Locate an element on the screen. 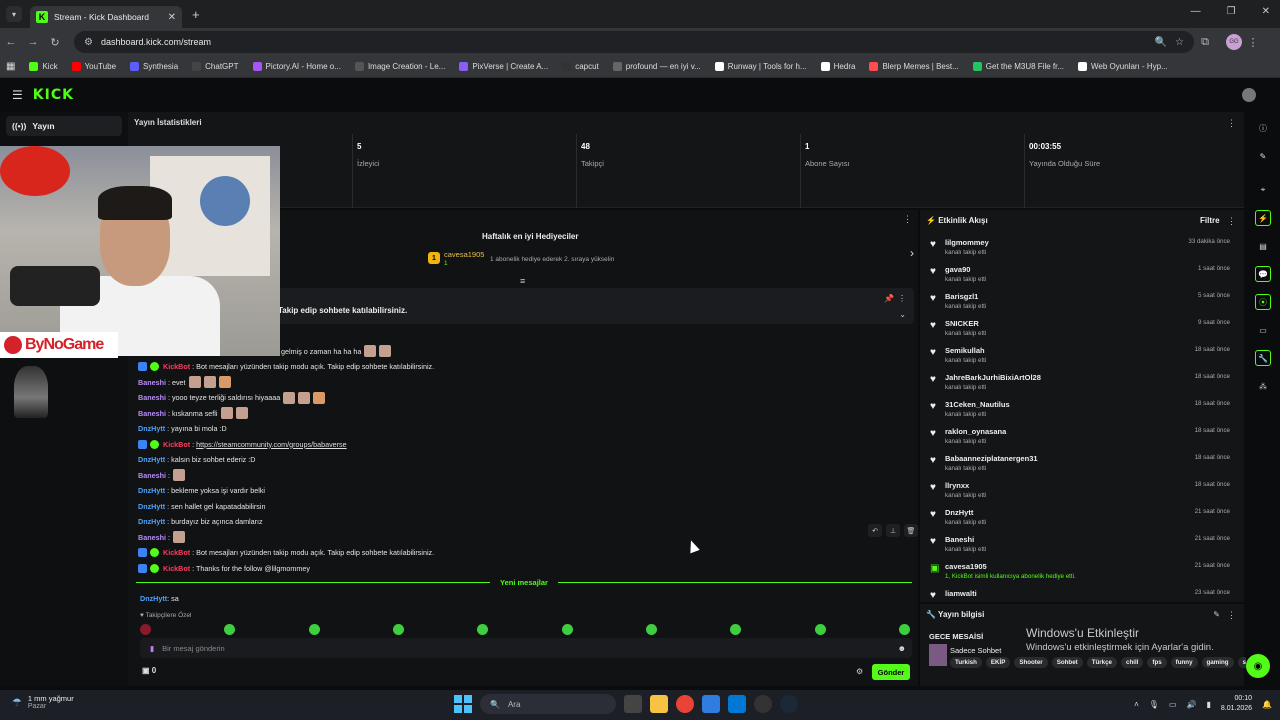  gifter-name: cavesa1905 is located at coordinates (464, 254).